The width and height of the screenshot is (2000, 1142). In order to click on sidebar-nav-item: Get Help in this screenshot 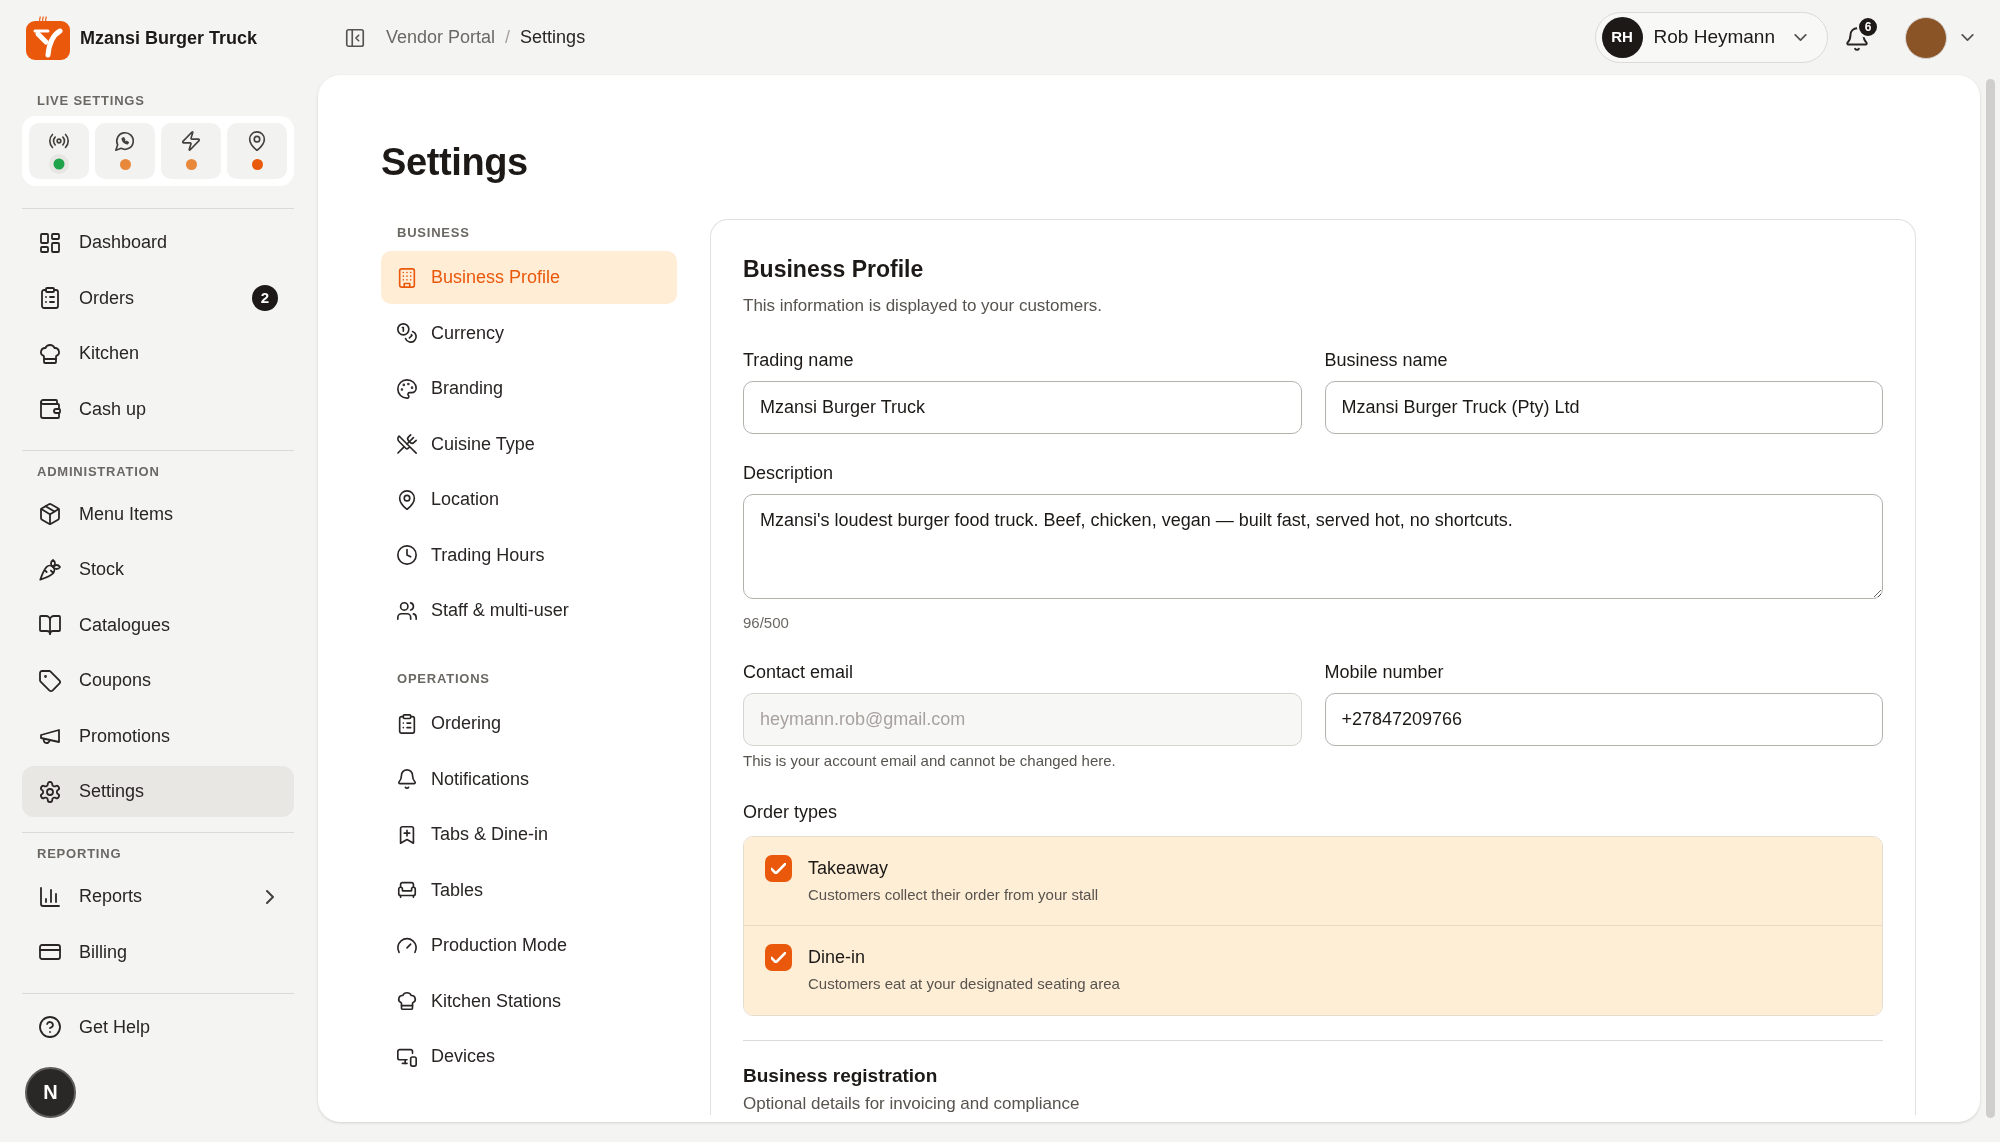, I will do `click(158, 1027)`.